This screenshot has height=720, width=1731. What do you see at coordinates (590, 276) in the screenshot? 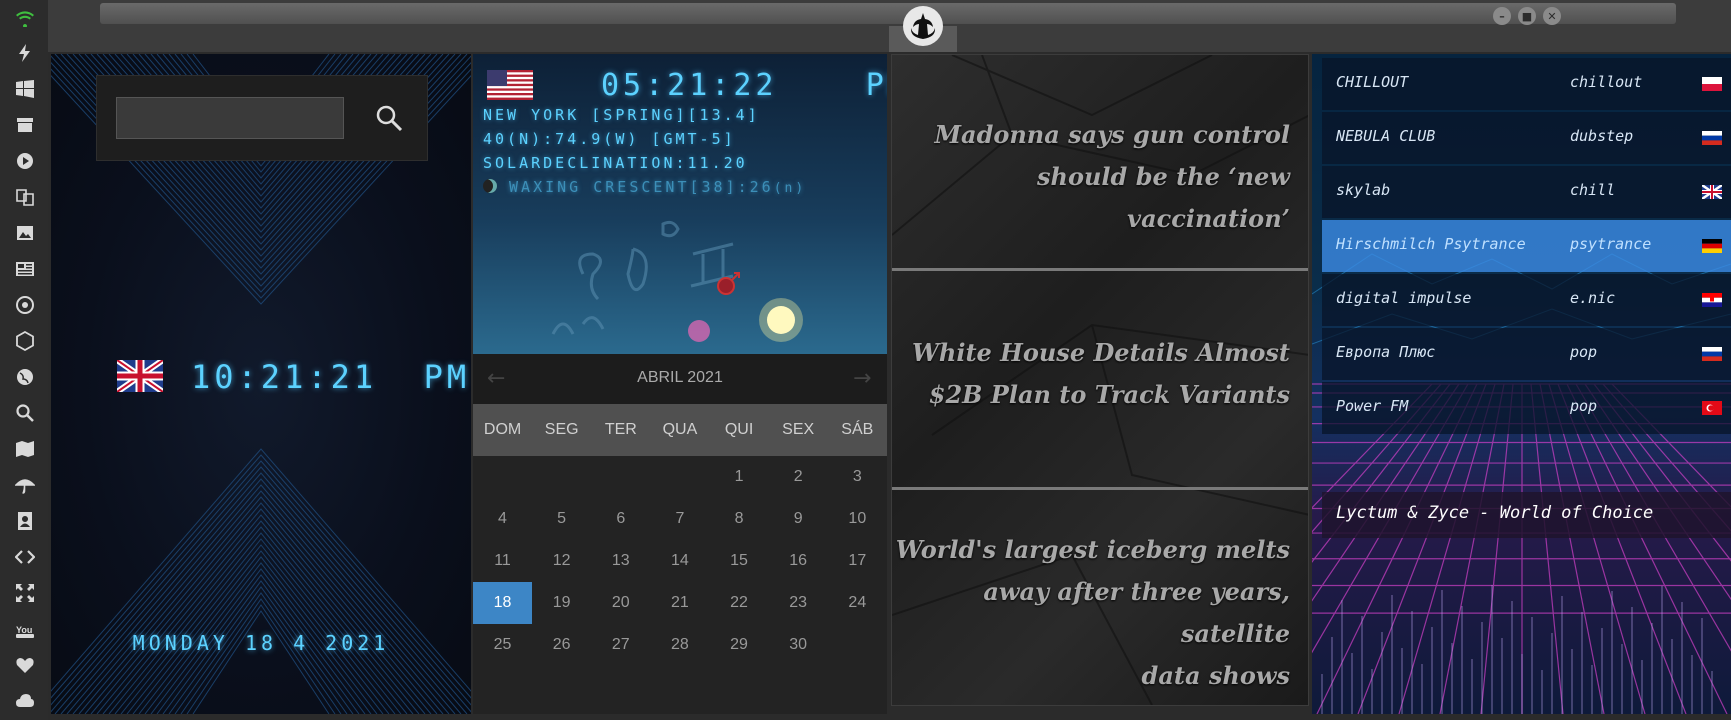
I see `capricorn-icon` at bounding box center [590, 276].